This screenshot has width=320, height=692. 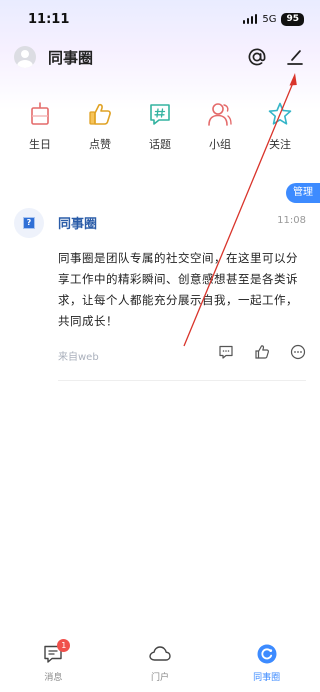 I want to click on like-icon, so click(x=262, y=352).